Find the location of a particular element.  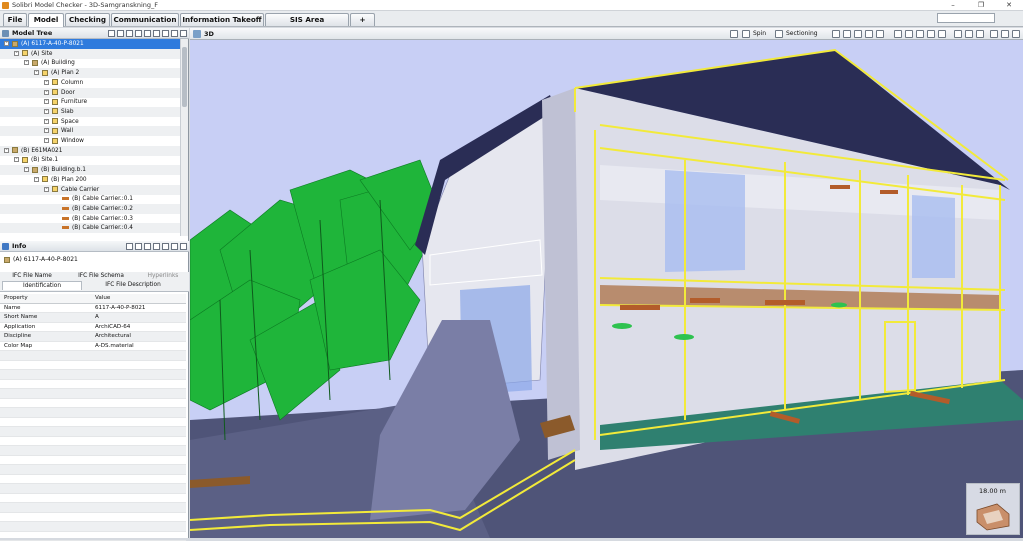

screenshot-icon is located at coordinates (980, 34).